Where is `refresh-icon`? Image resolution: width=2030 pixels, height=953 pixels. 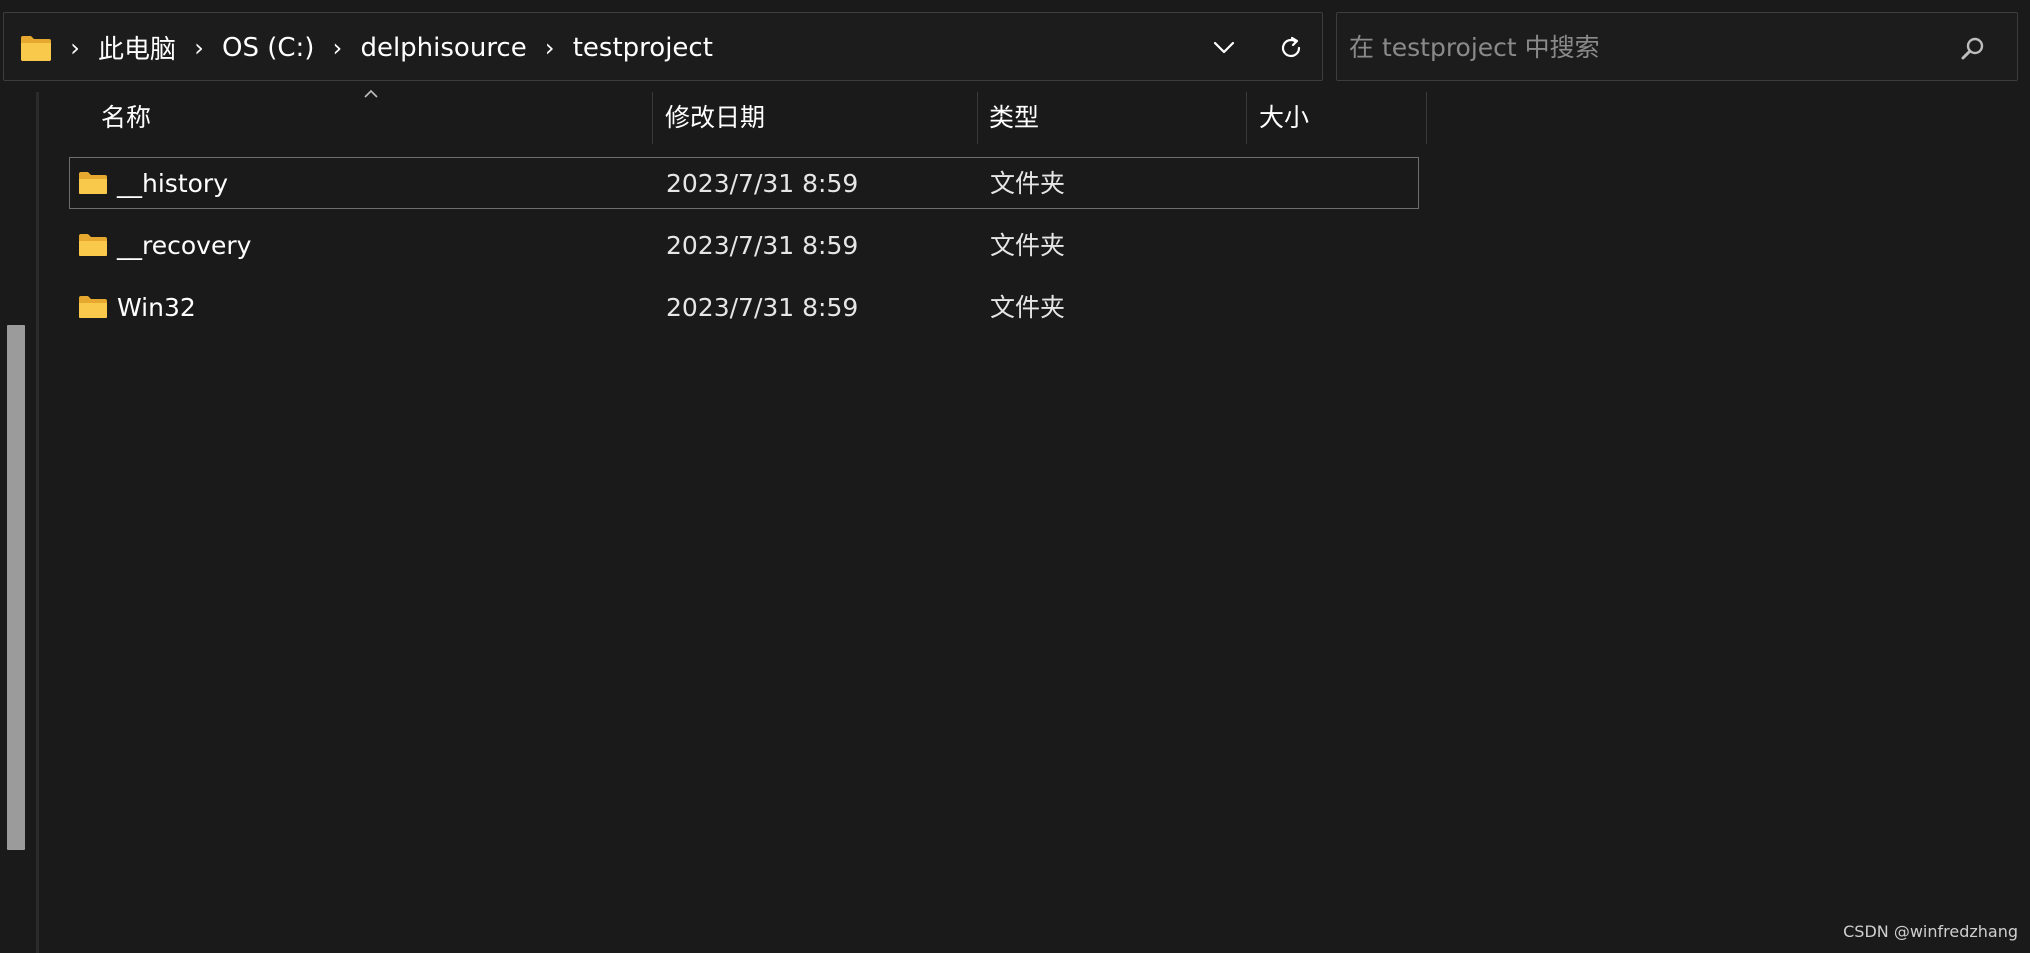 refresh-icon is located at coordinates (1291, 47).